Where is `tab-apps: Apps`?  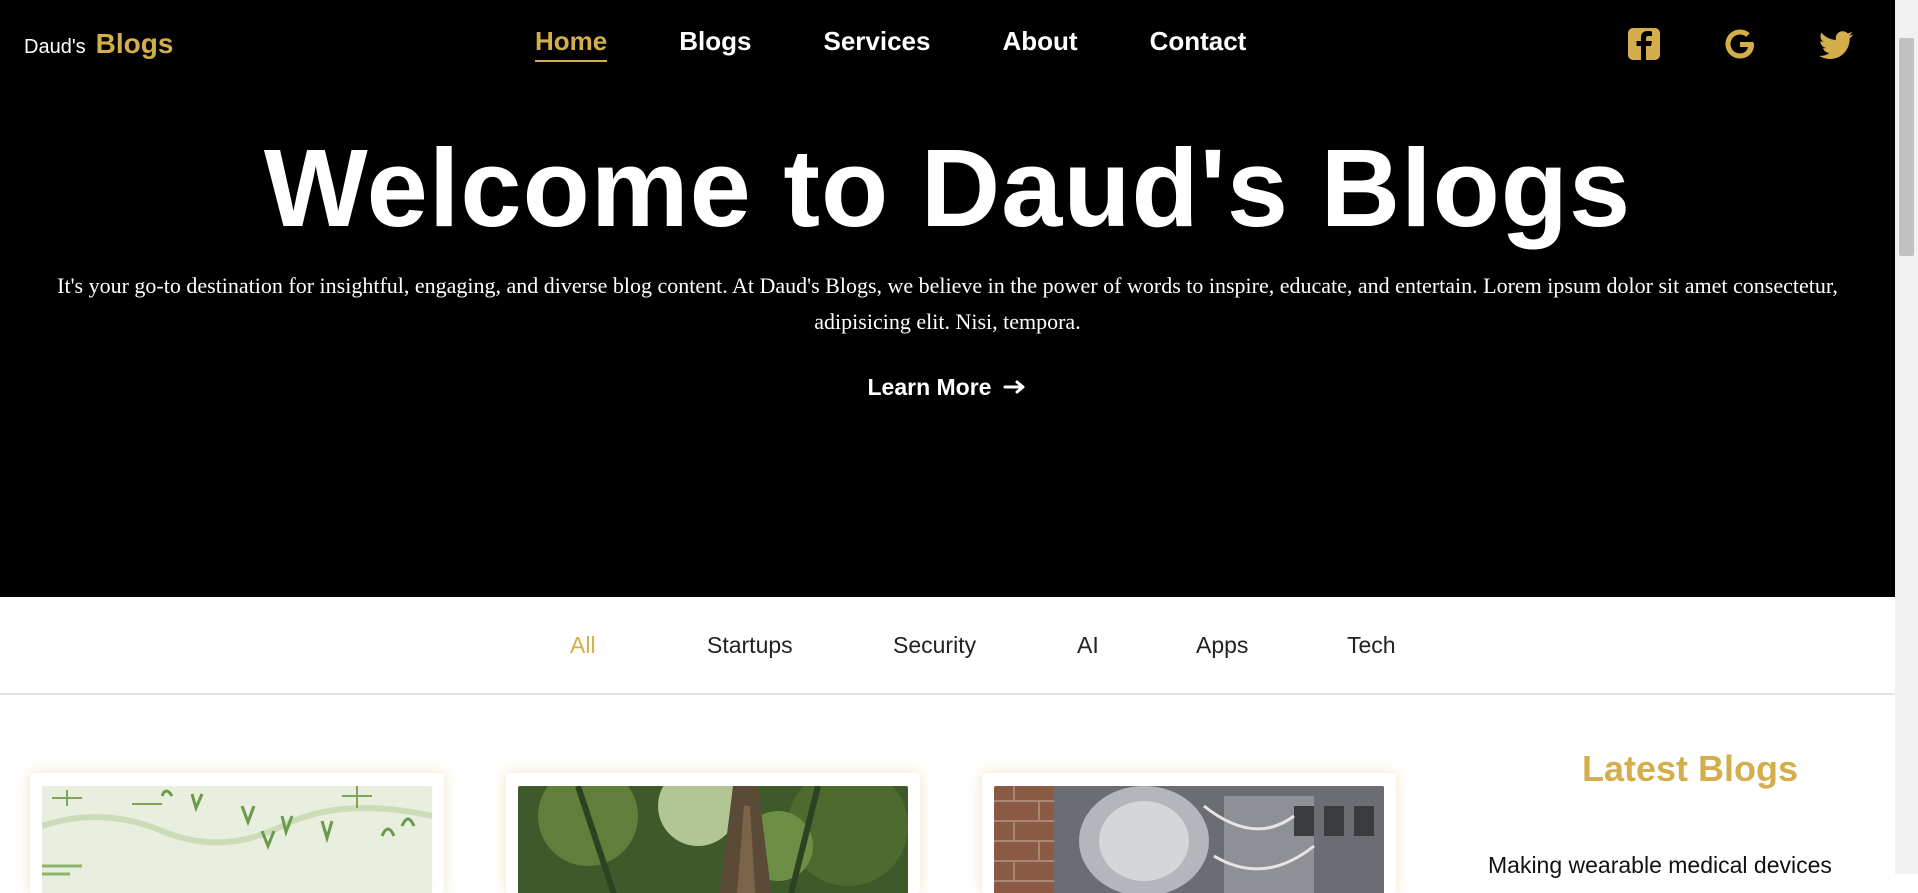
tab-apps: Apps is located at coordinates (1222, 645).